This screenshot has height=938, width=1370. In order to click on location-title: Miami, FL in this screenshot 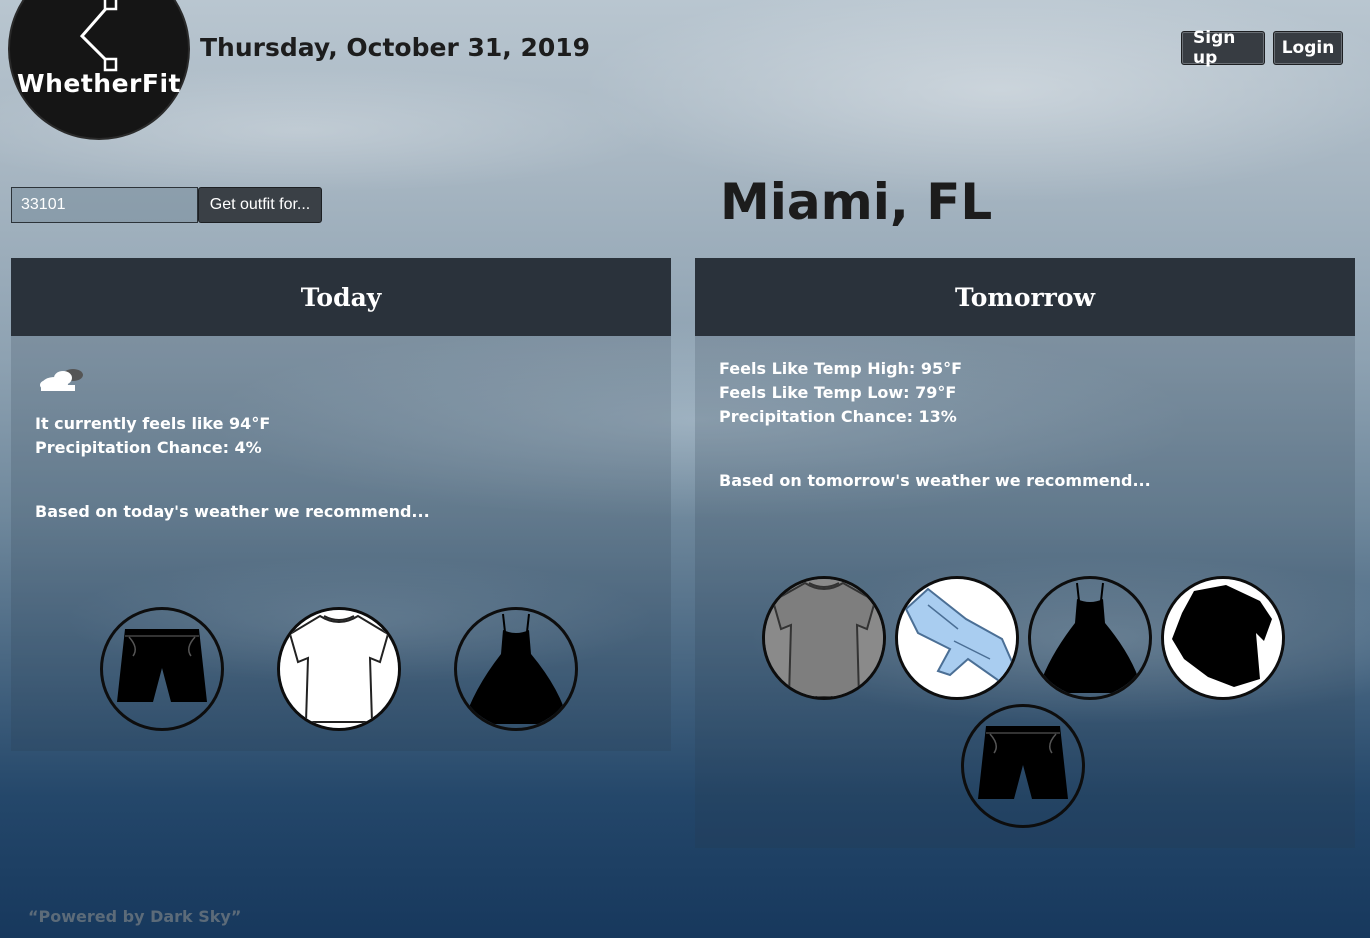, I will do `click(856, 202)`.